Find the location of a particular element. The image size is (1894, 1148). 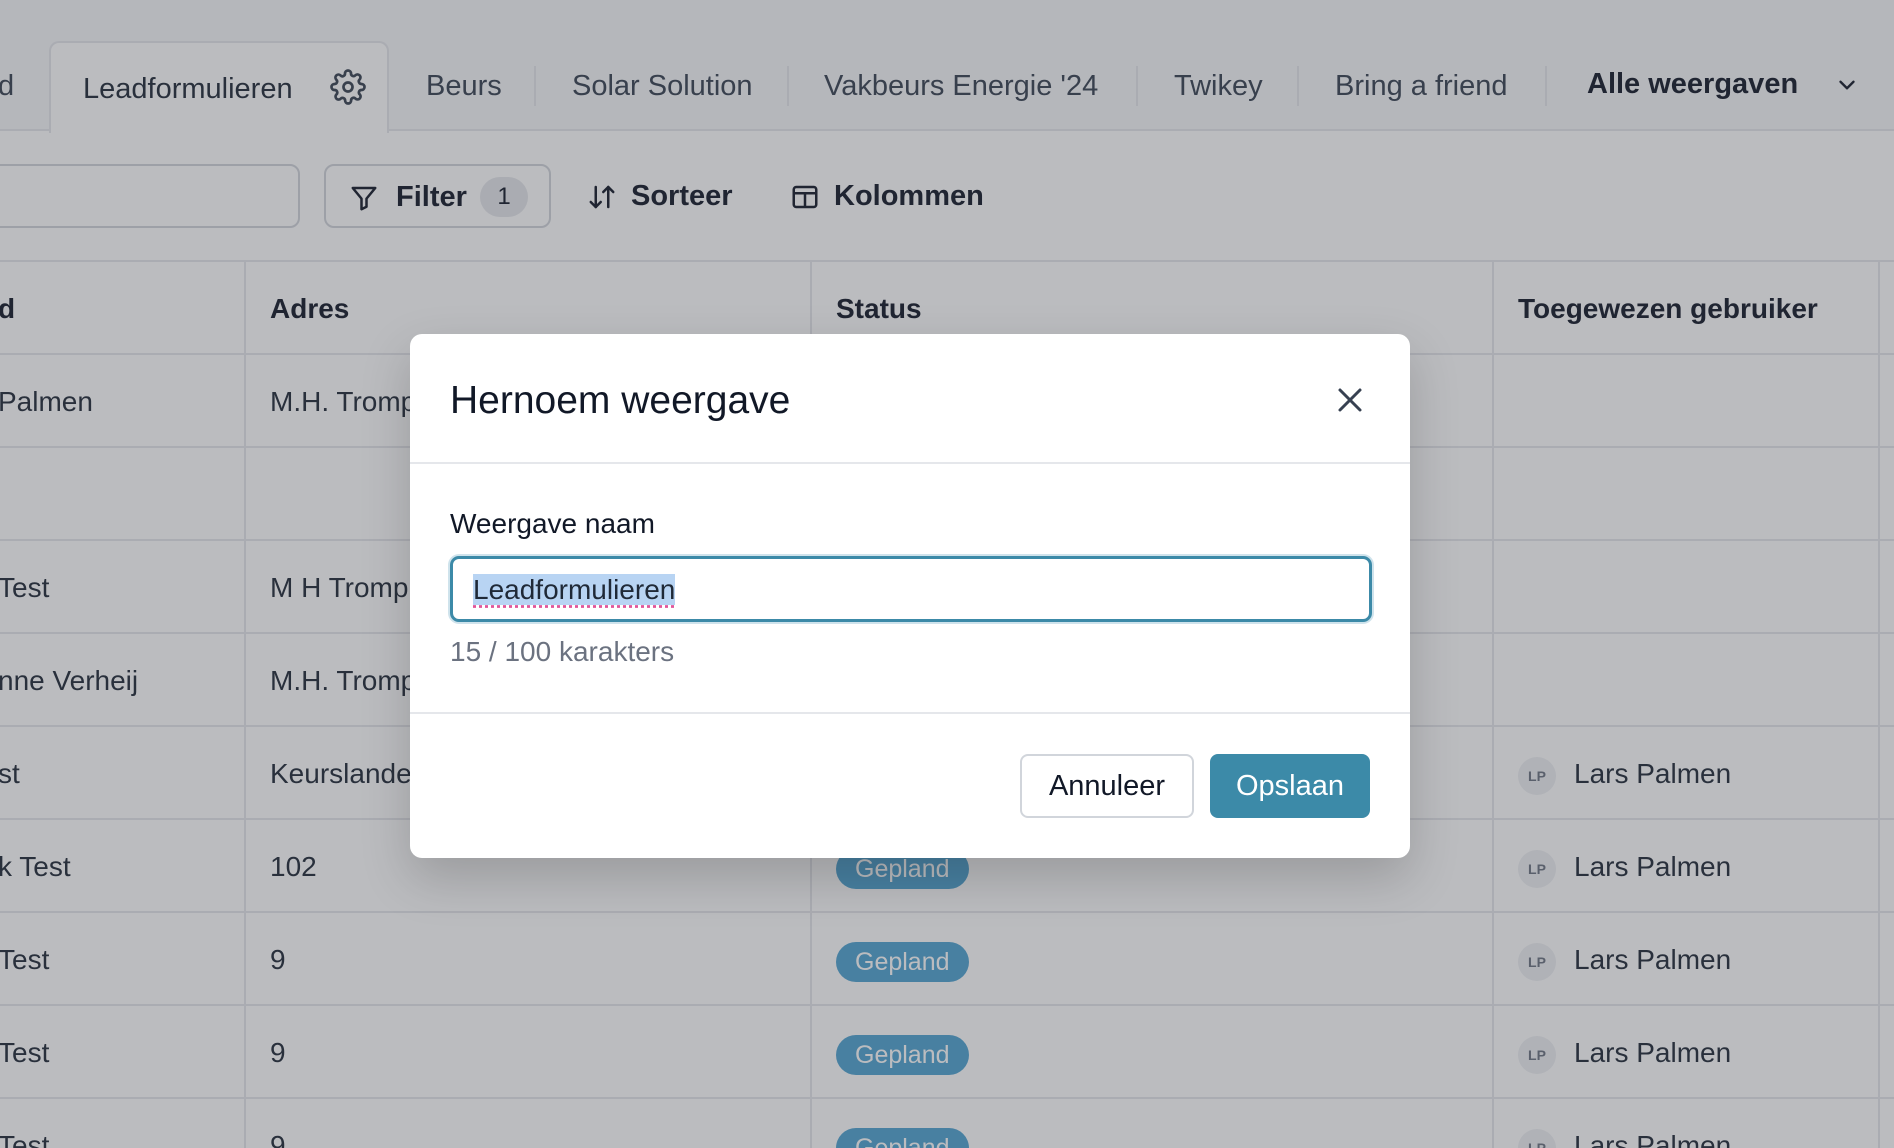

view-name-input: Leadformulieren is located at coordinates (911, 589).